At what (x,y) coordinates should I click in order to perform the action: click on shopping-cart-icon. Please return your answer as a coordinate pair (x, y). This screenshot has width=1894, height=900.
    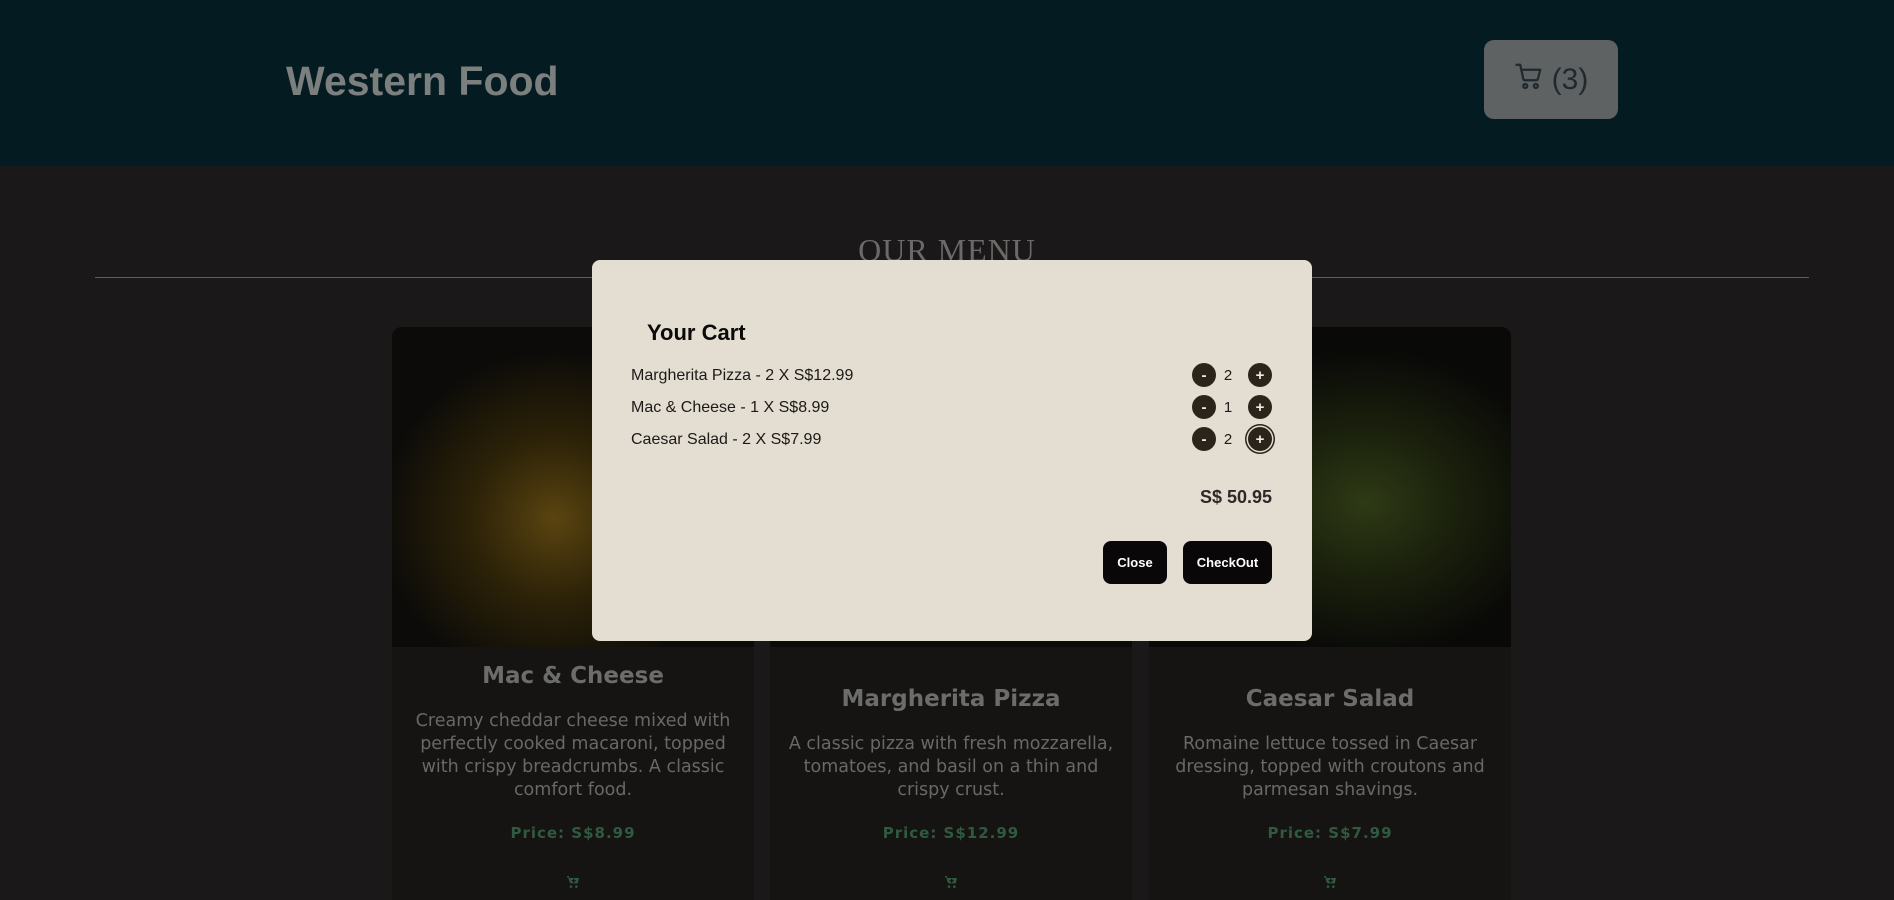
    Looking at the image, I should click on (1529, 80).